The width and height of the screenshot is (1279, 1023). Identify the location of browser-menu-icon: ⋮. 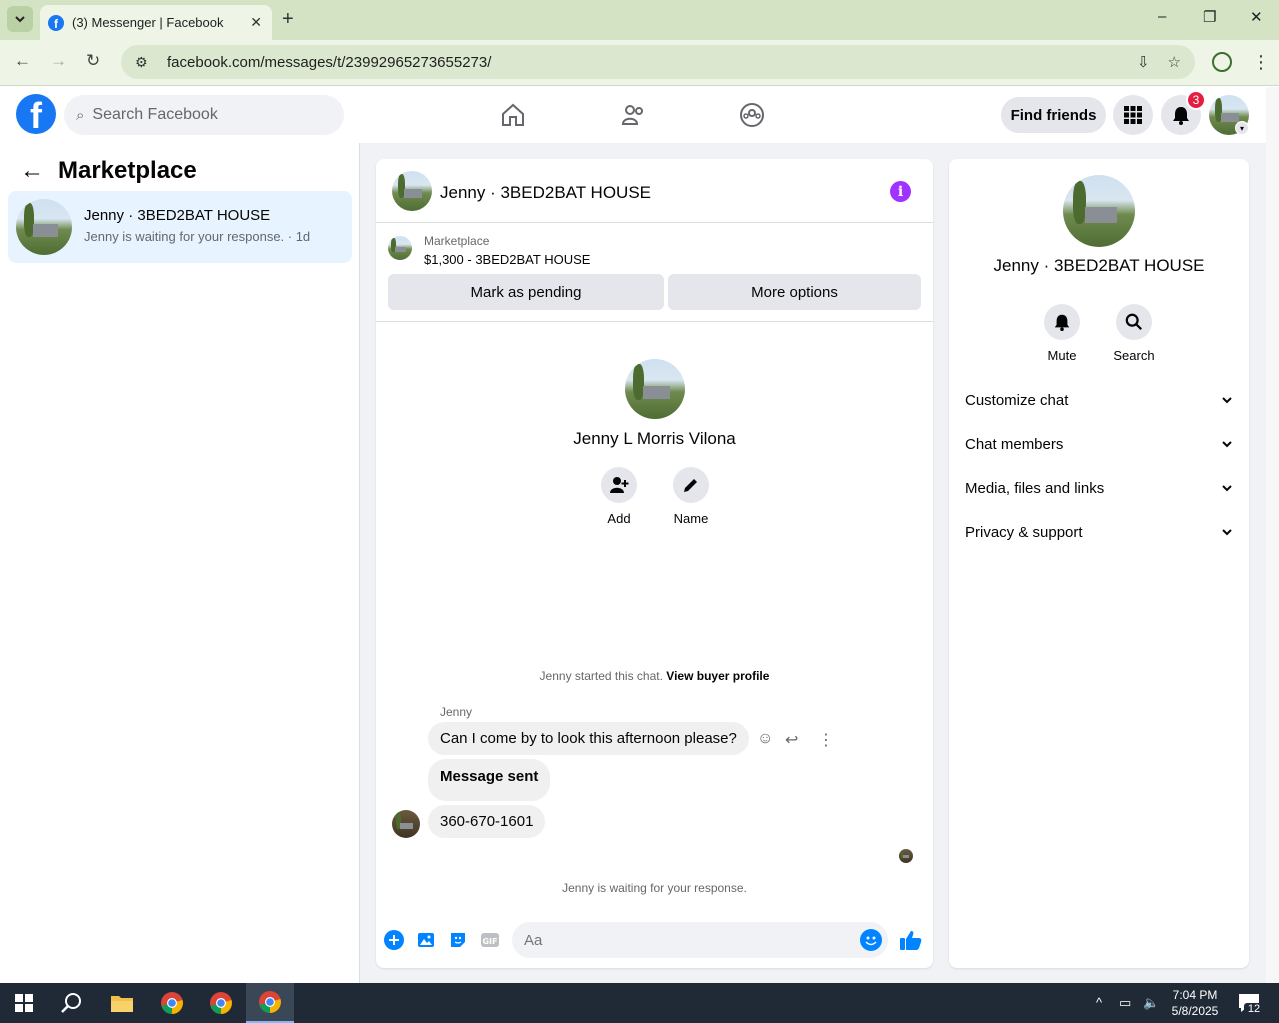
(1261, 62).